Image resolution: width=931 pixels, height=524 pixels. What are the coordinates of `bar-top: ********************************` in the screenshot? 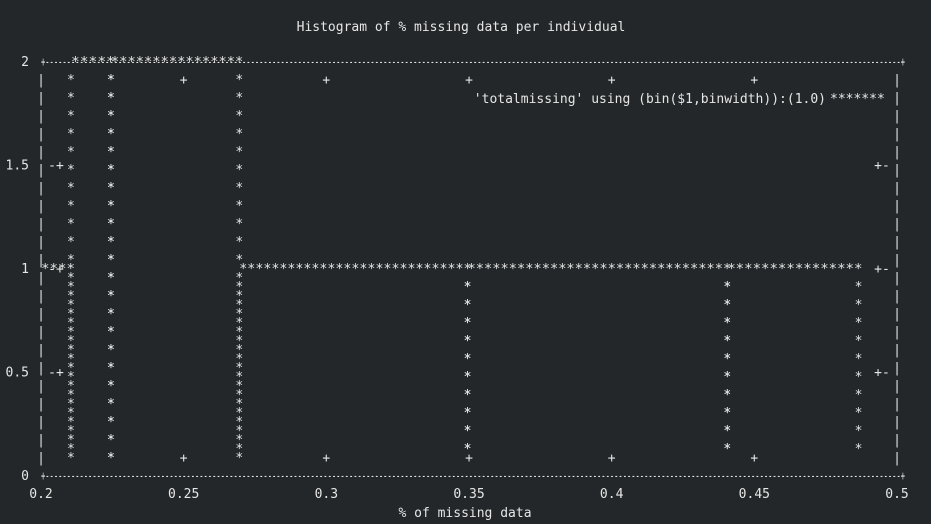 It's located at (600, 269).